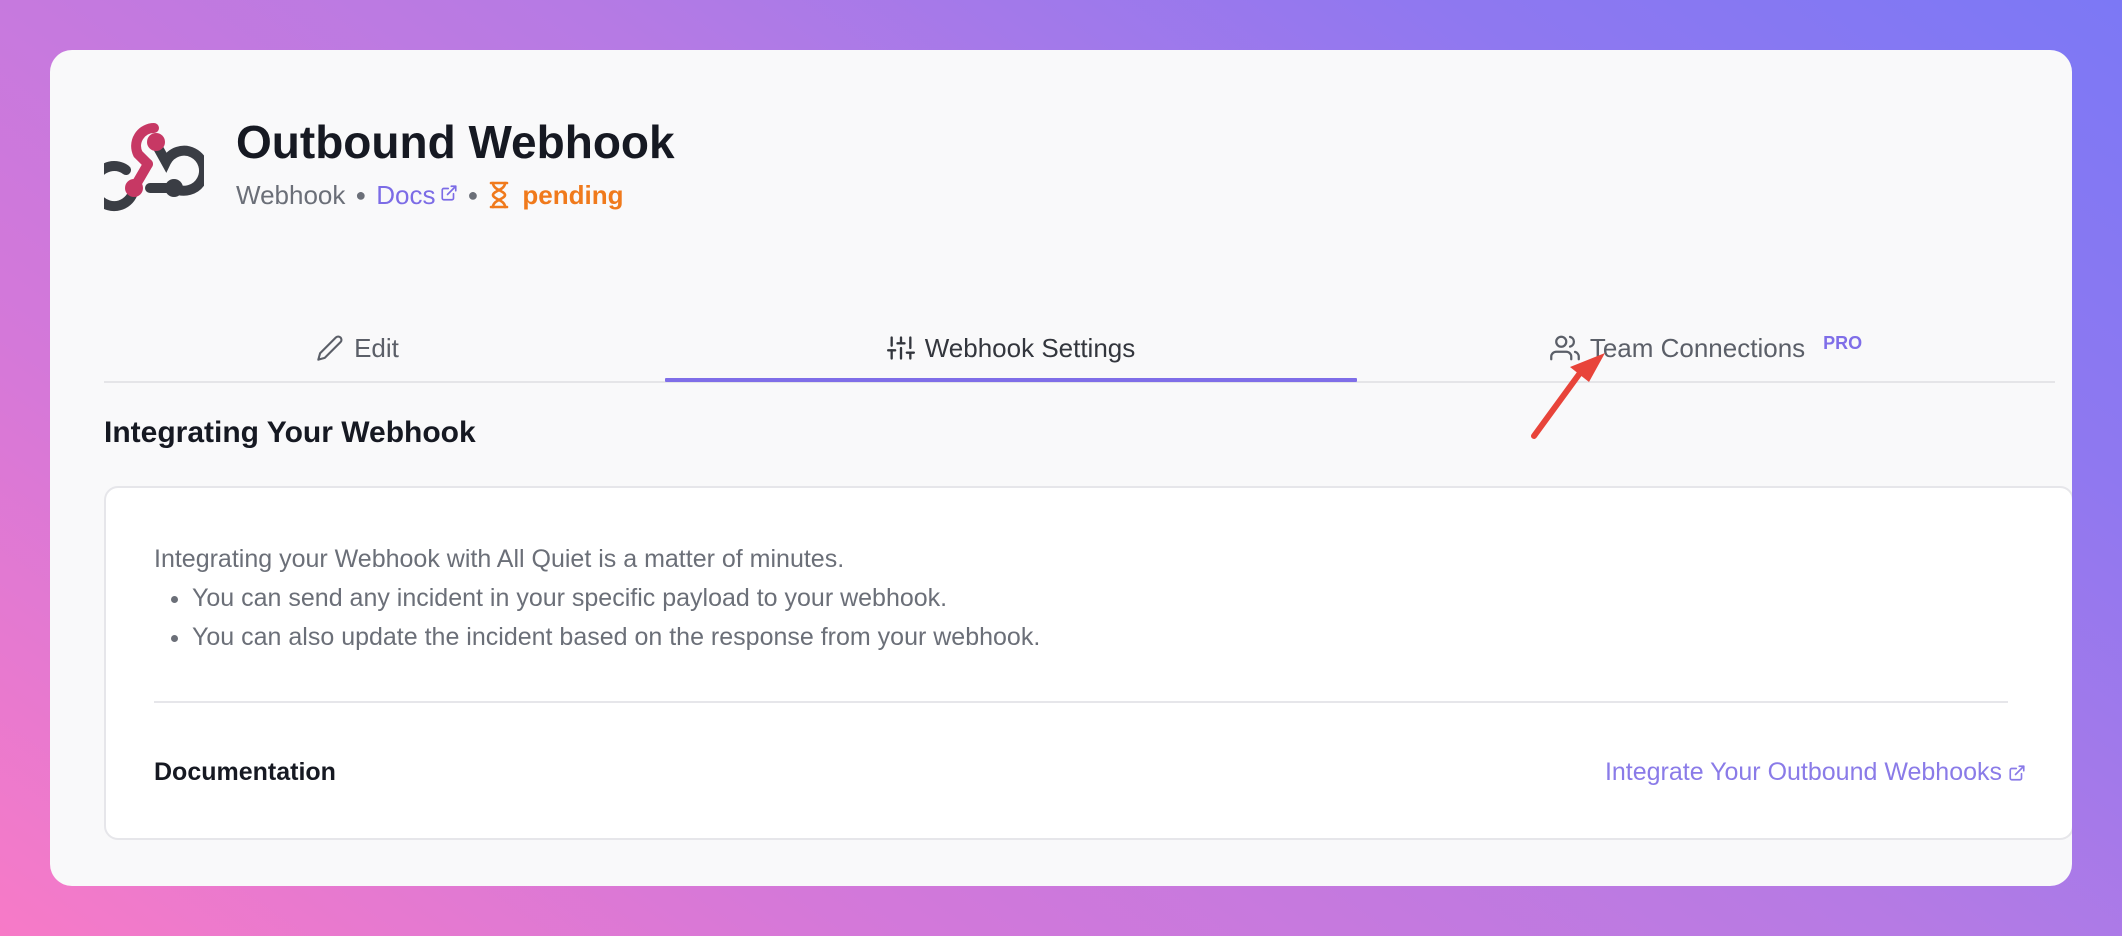 Image resolution: width=2122 pixels, height=936 pixels. I want to click on integration-meta: Webhook ● Docs ● pending, so click(455, 195).